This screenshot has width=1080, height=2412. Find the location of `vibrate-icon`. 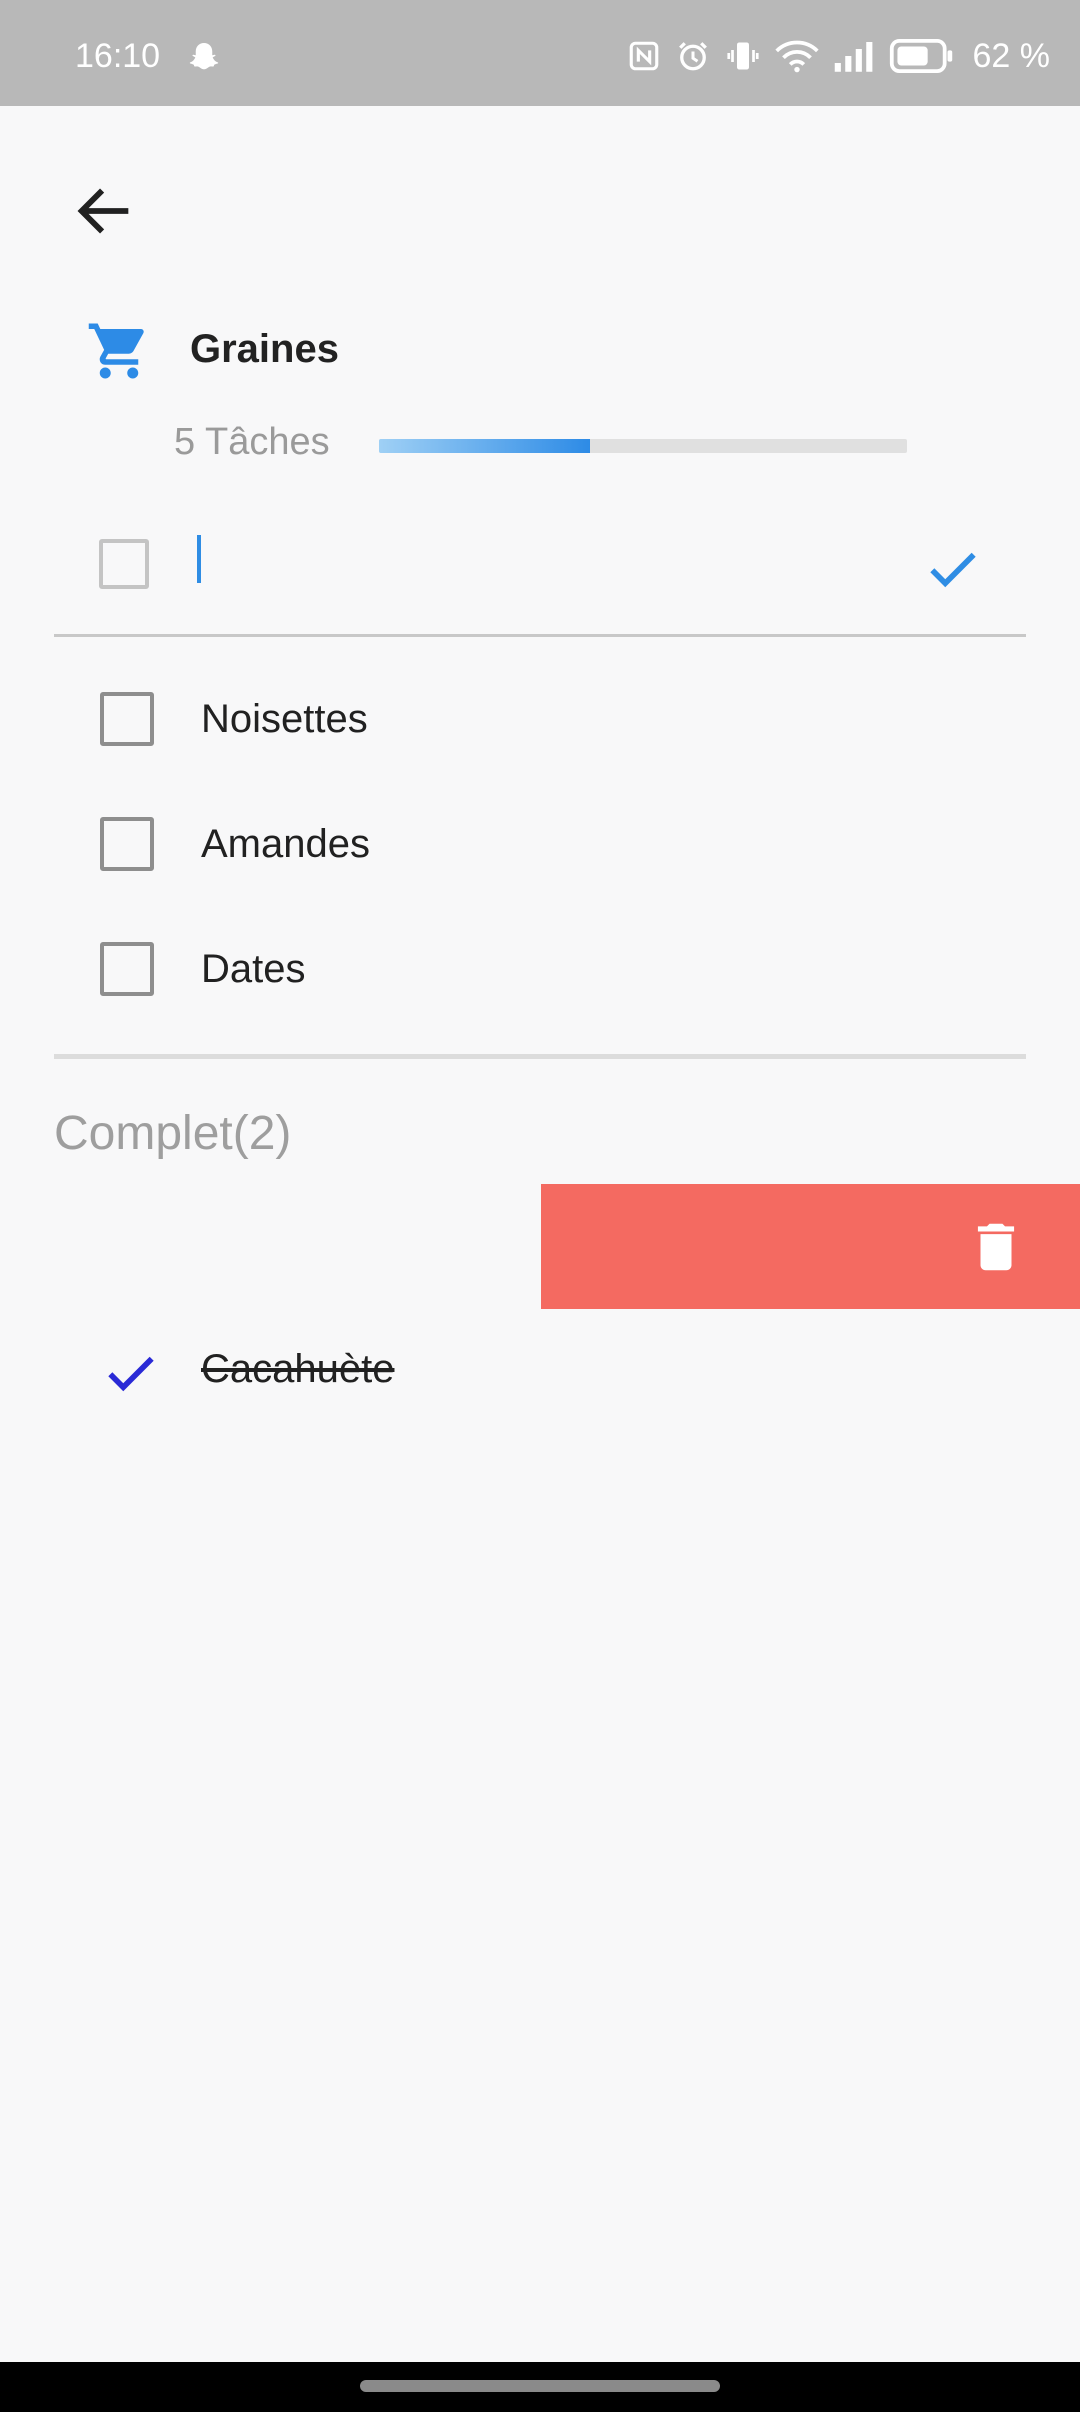

vibrate-icon is located at coordinates (742, 56).